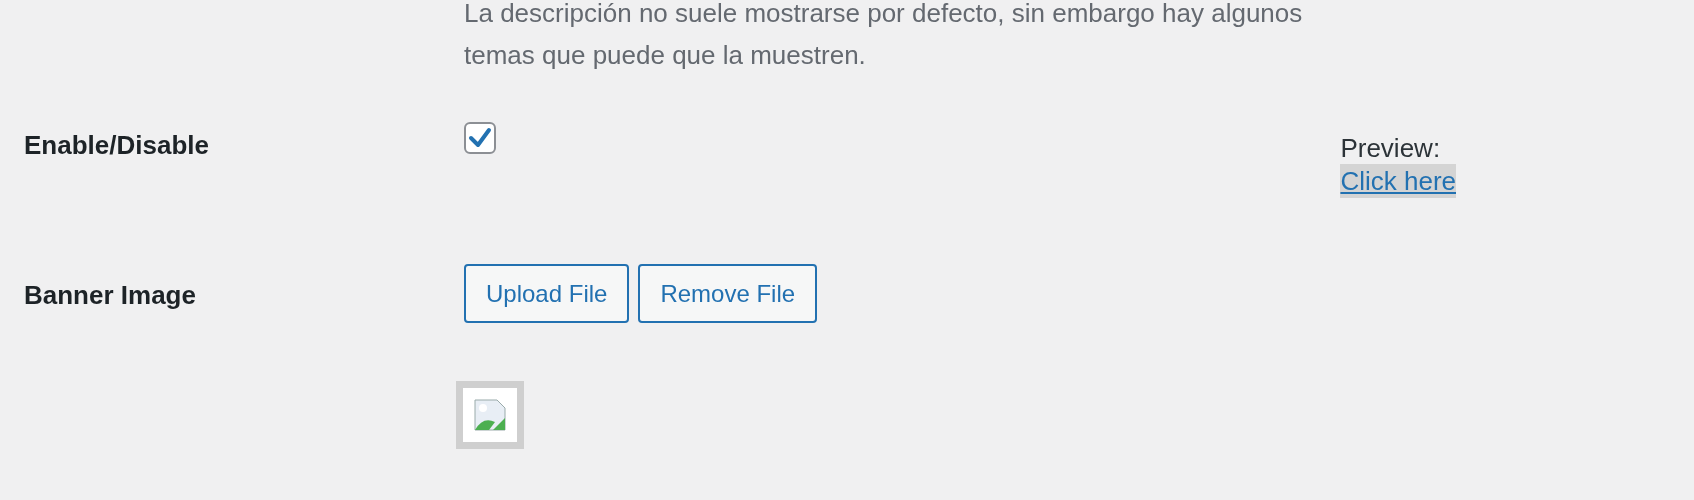 Image resolution: width=1694 pixels, height=500 pixels. Describe the element at coordinates (116, 145) in the screenshot. I see `field-label: Enable/Disable` at that location.